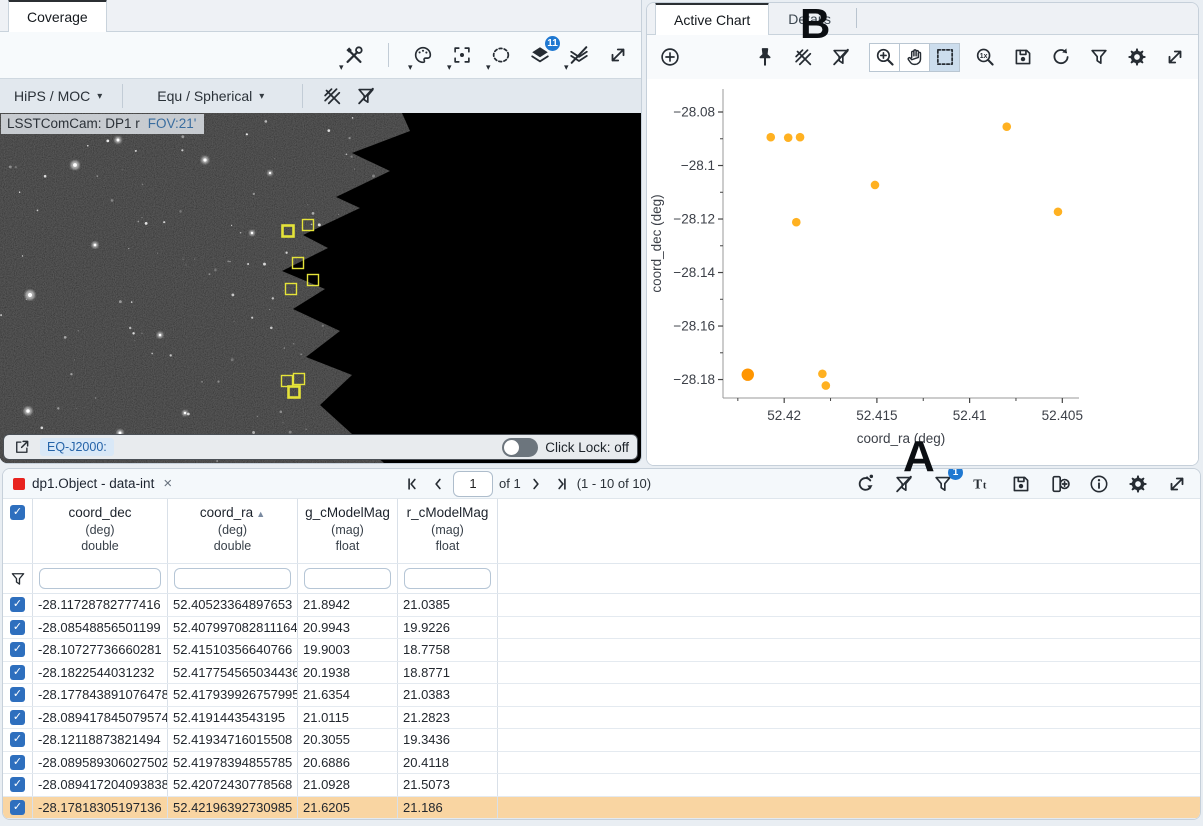 The height and width of the screenshot is (826, 1203). What do you see at coordinates (100, 605) in the screenshot?
I see `cell-coord_dec: -28.11728782777416` at bounding box center [100, 605].